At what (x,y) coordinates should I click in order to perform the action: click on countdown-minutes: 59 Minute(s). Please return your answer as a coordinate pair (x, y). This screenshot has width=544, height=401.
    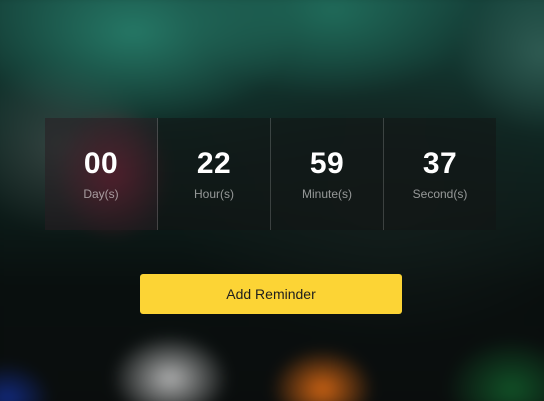
    Looking at the image, I should click on (327, 174).